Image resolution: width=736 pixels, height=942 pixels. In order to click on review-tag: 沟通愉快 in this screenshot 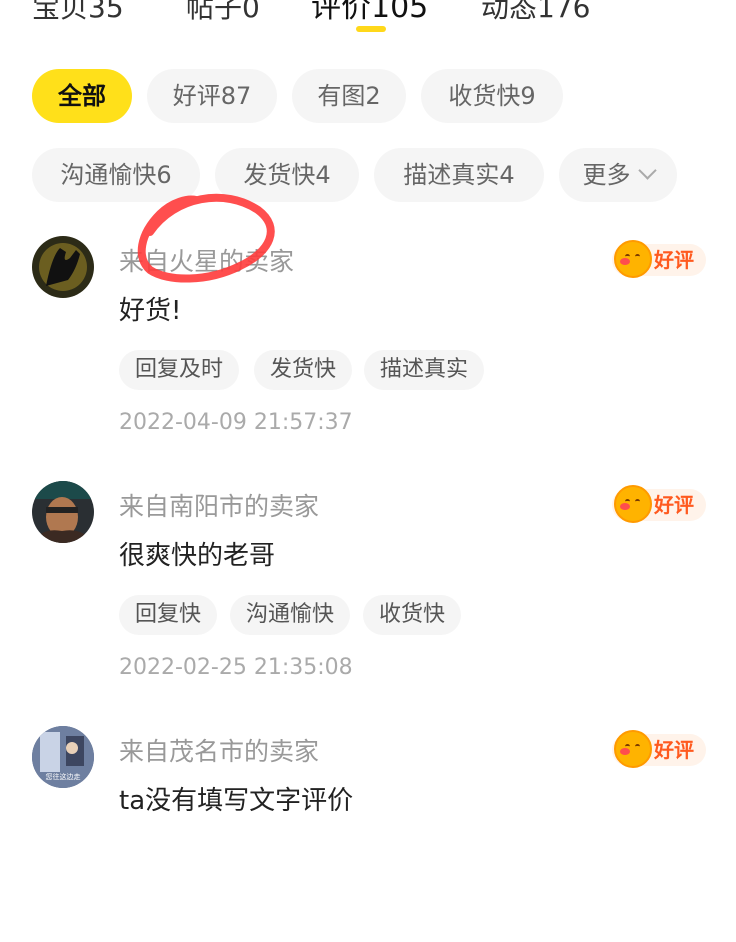, I will do `click(290, 615)`.